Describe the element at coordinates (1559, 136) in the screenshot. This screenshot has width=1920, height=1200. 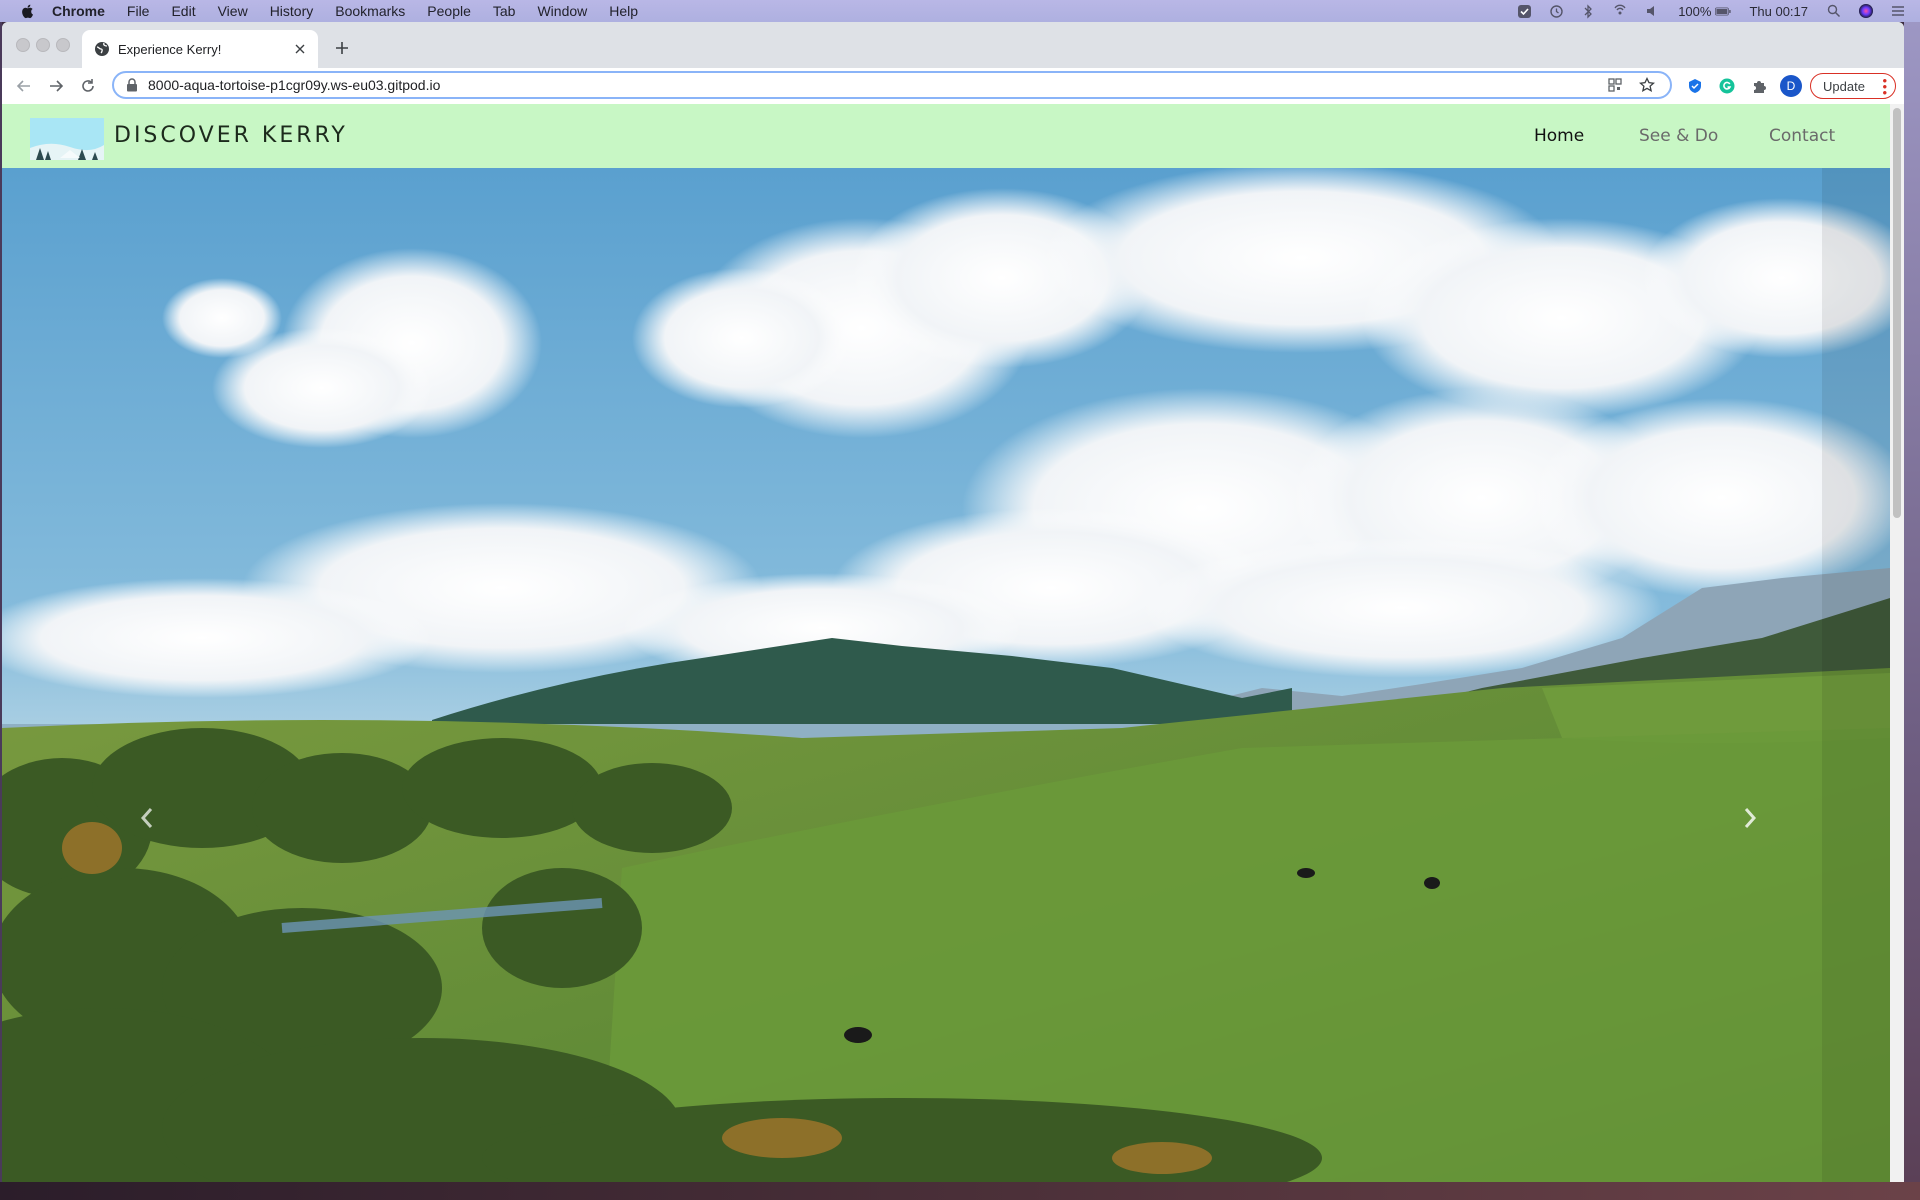
I see `nav-link-home: Home` at that location.